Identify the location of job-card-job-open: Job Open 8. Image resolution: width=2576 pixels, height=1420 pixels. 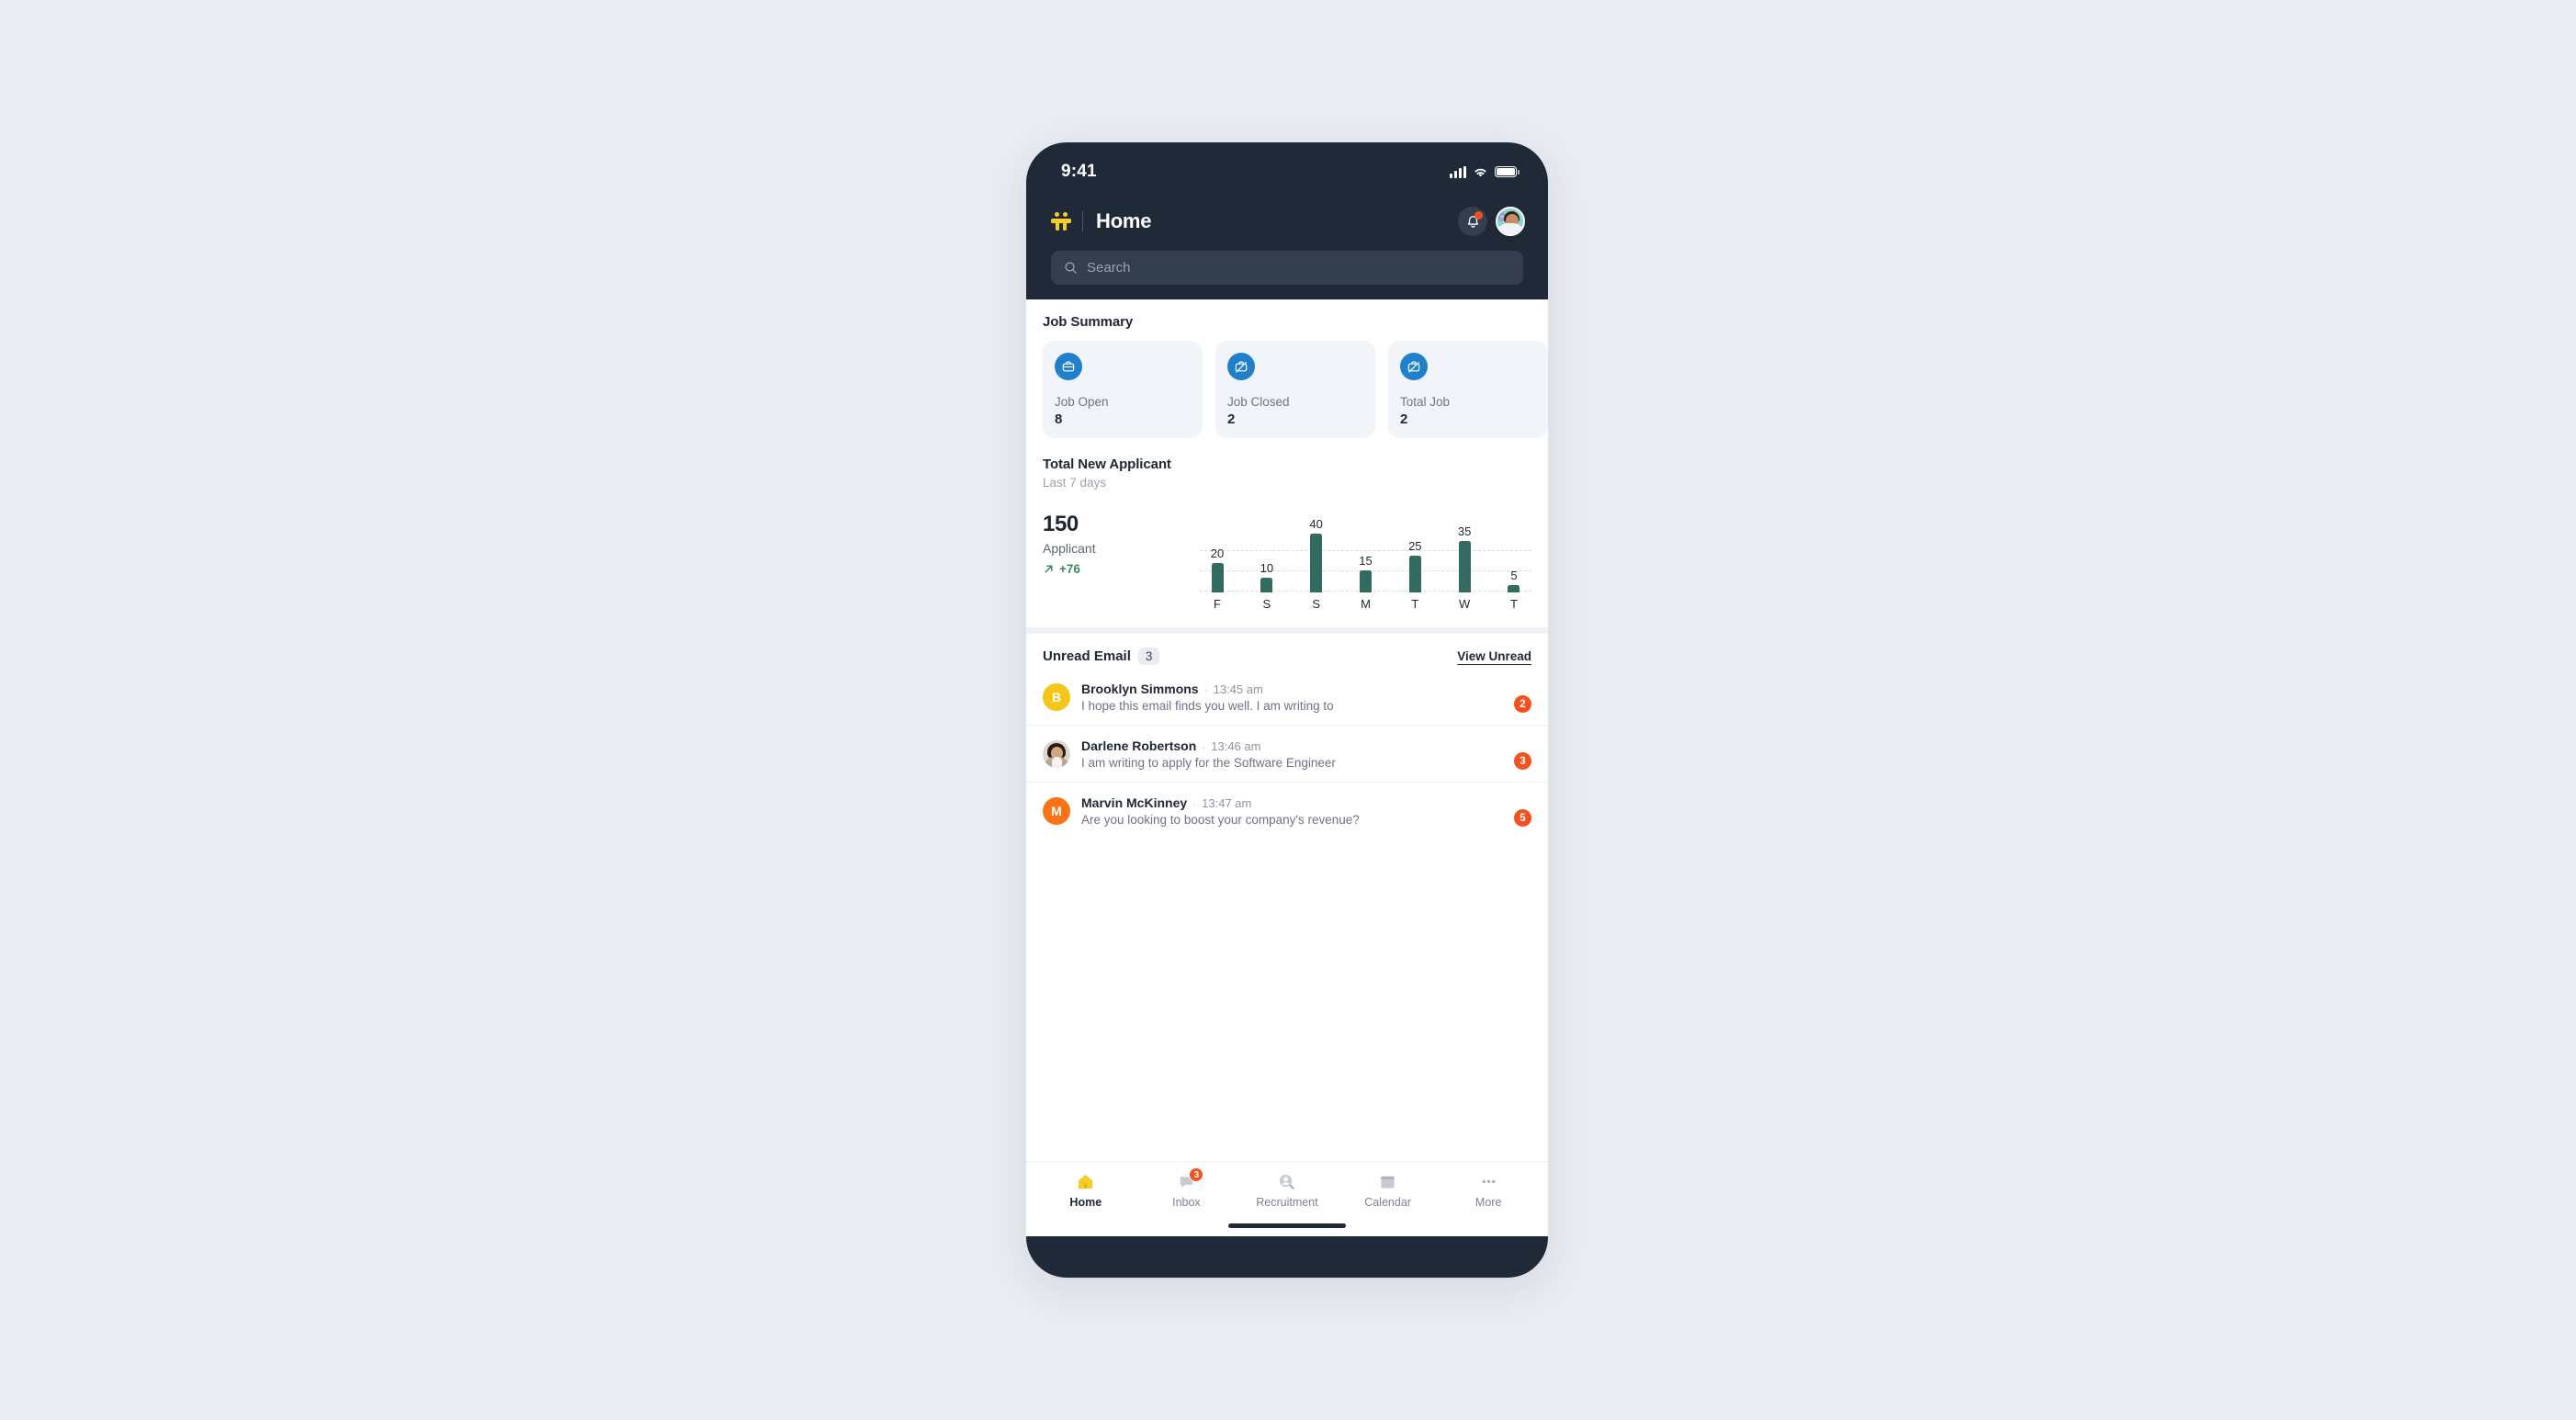
(1123, 389).